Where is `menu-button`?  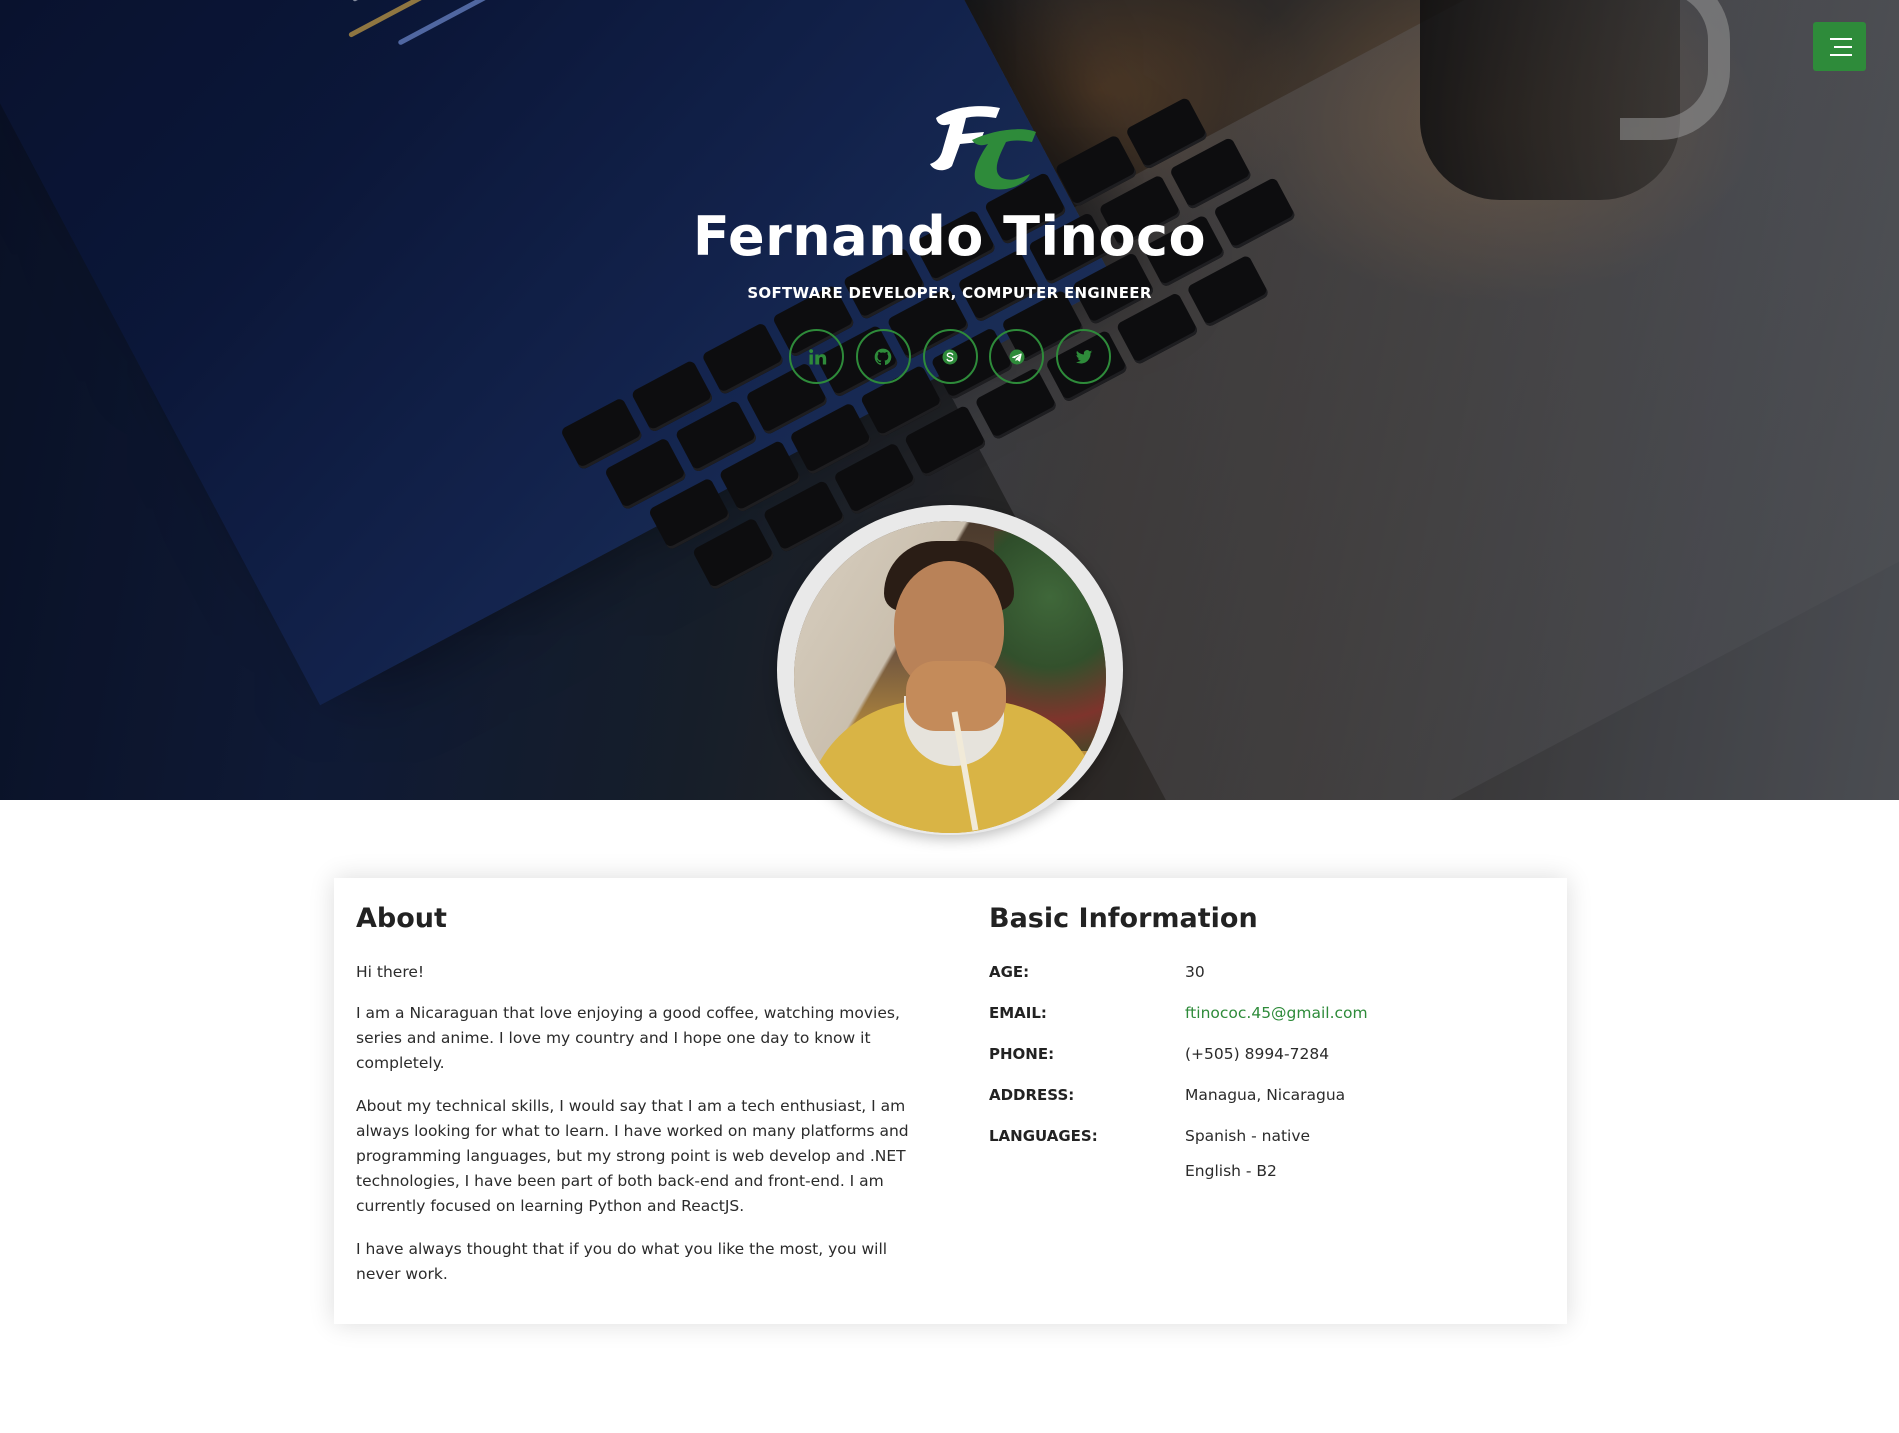
menu-button is located at coordinates (1839, 46).